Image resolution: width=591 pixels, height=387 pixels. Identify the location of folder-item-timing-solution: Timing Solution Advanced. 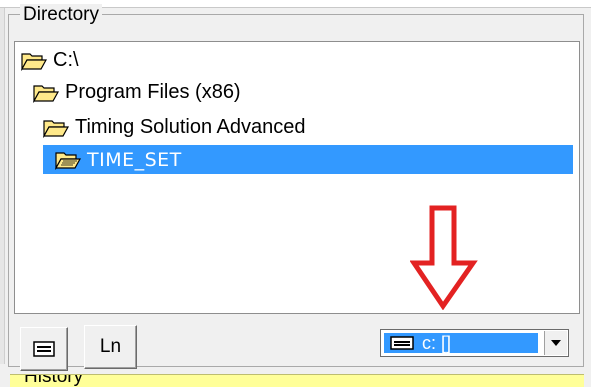
(174, 127).